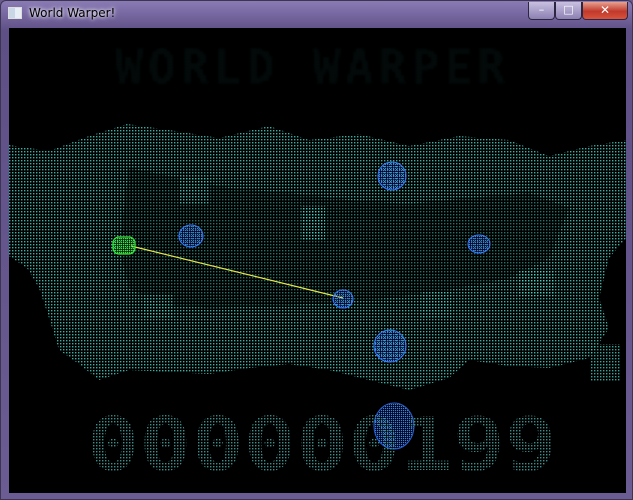  I want to click on window-title: World Warper!, so click(72, 13).